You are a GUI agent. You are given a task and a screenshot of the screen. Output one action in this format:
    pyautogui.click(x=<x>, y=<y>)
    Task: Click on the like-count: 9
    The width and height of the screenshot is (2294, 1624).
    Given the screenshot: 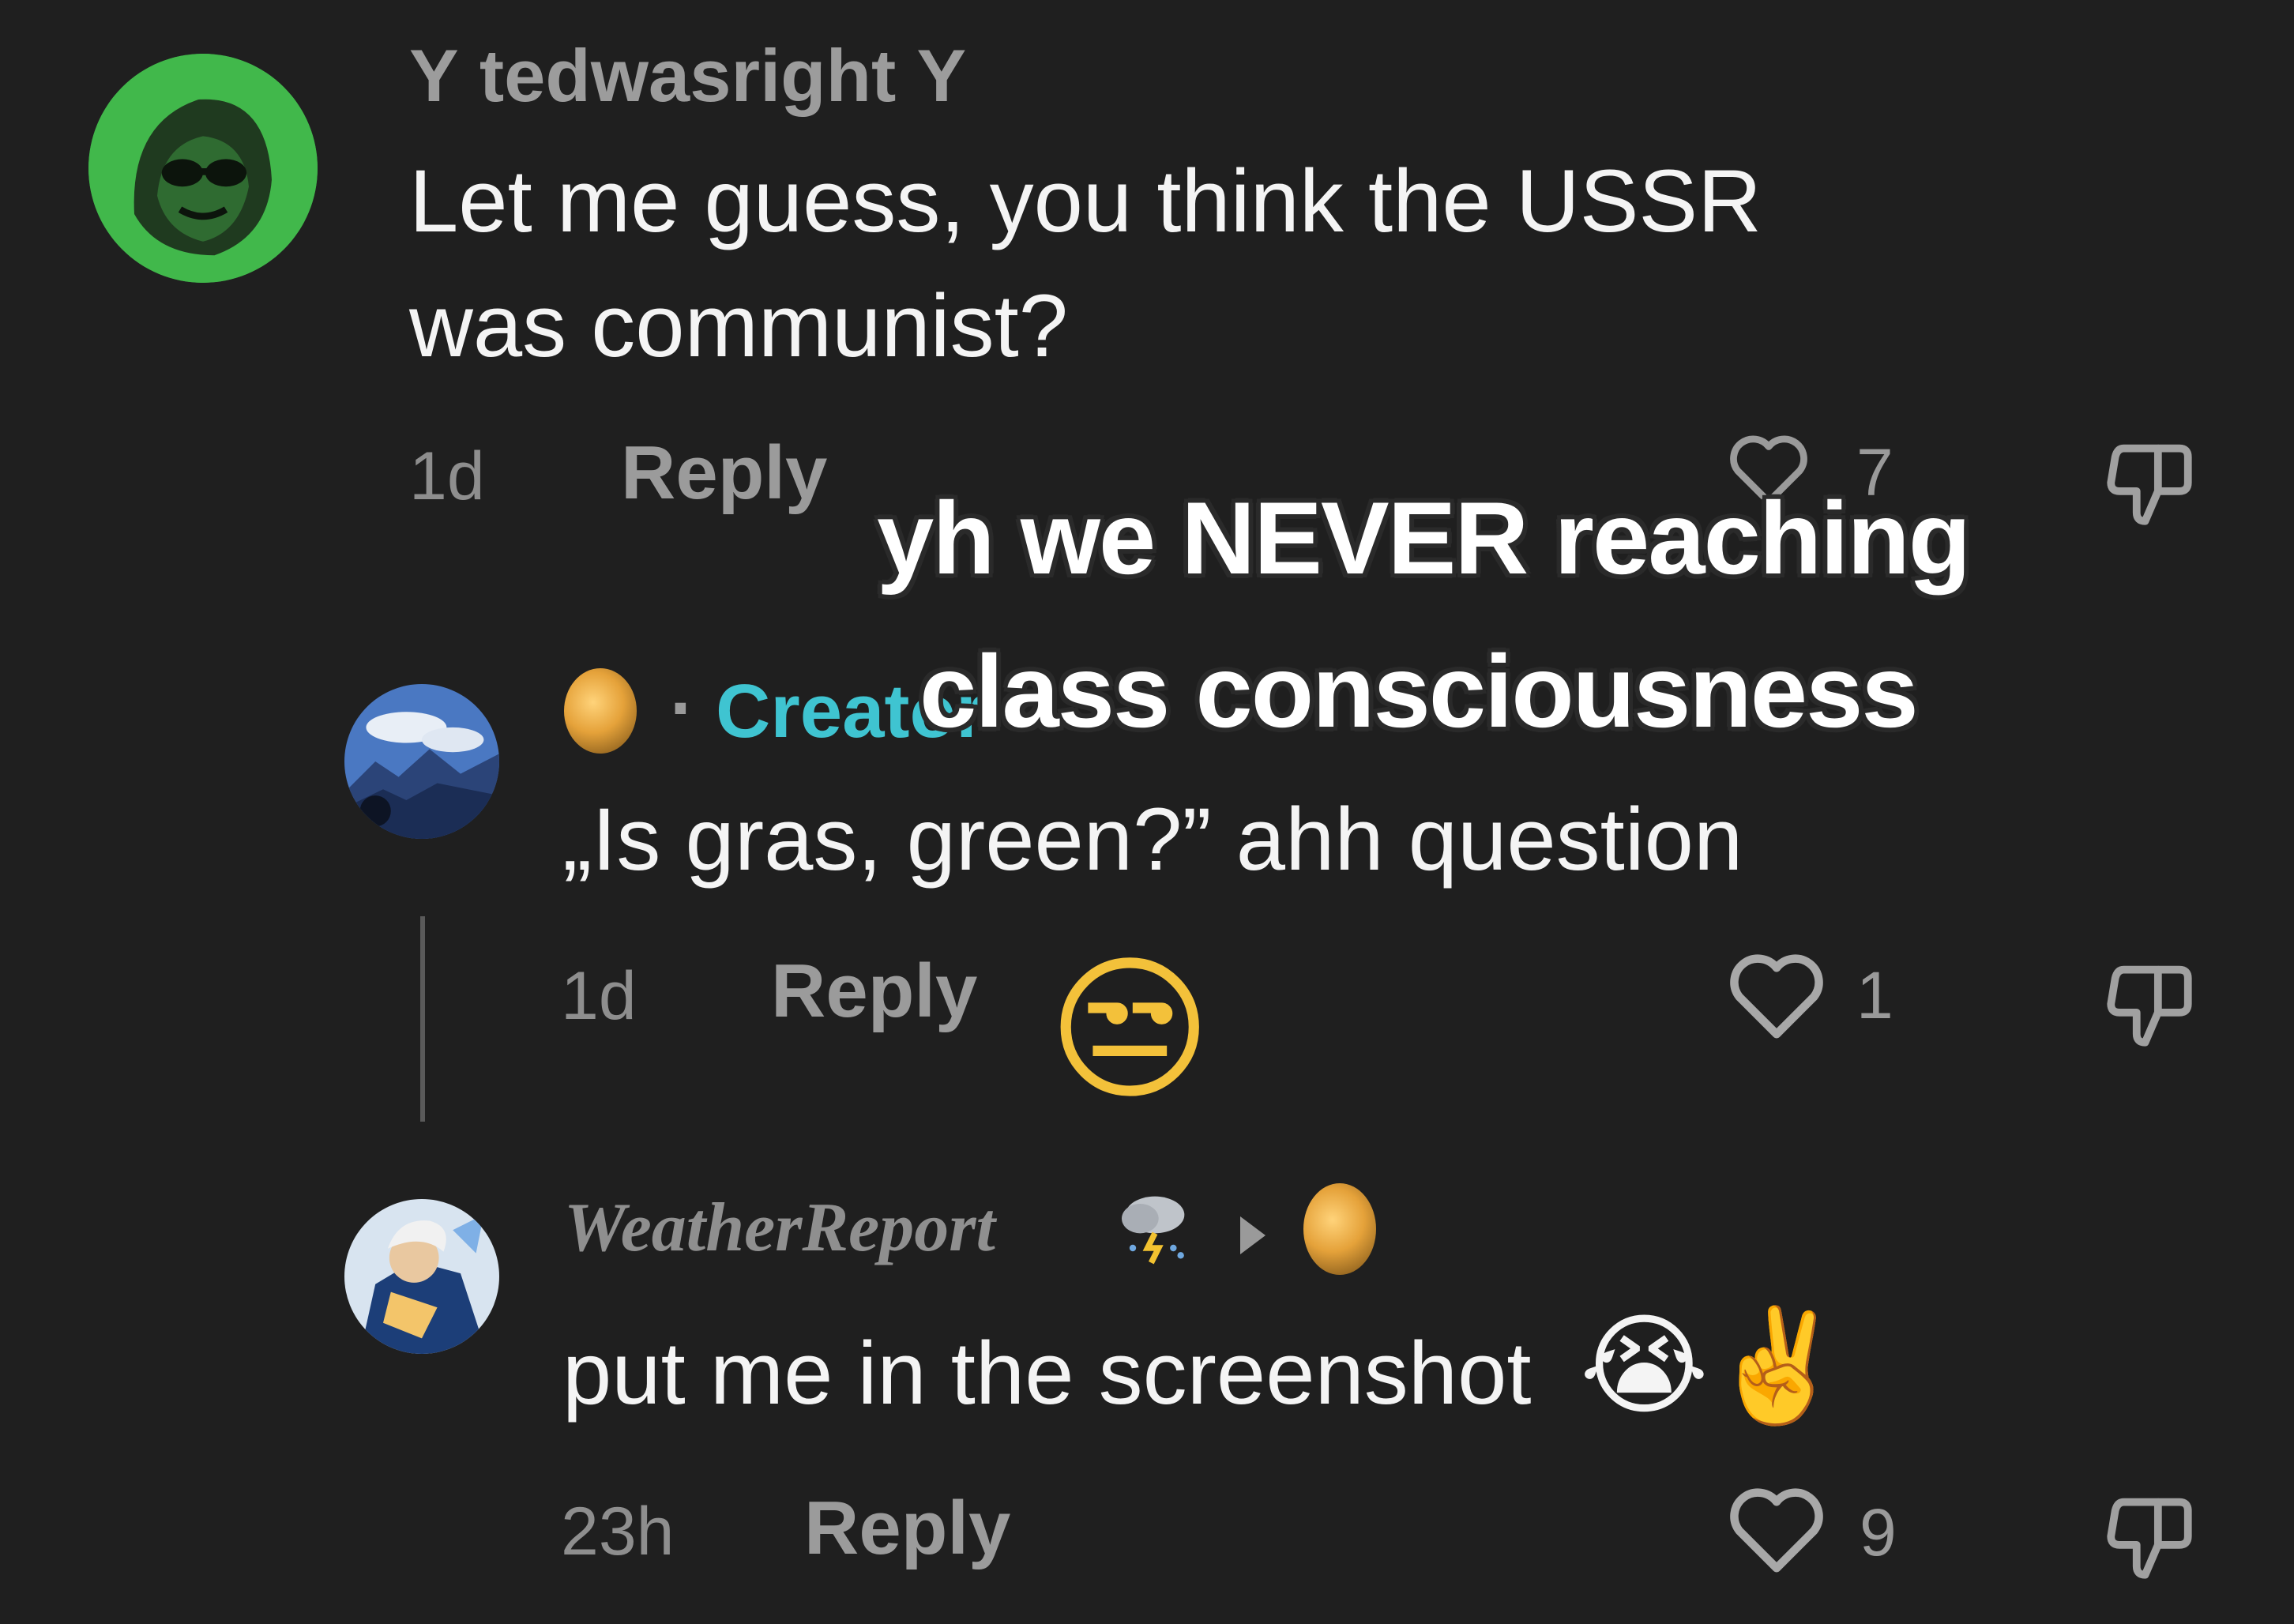 What is the action you would take?
    pyautogui.click(x=1878, y=1532)
    